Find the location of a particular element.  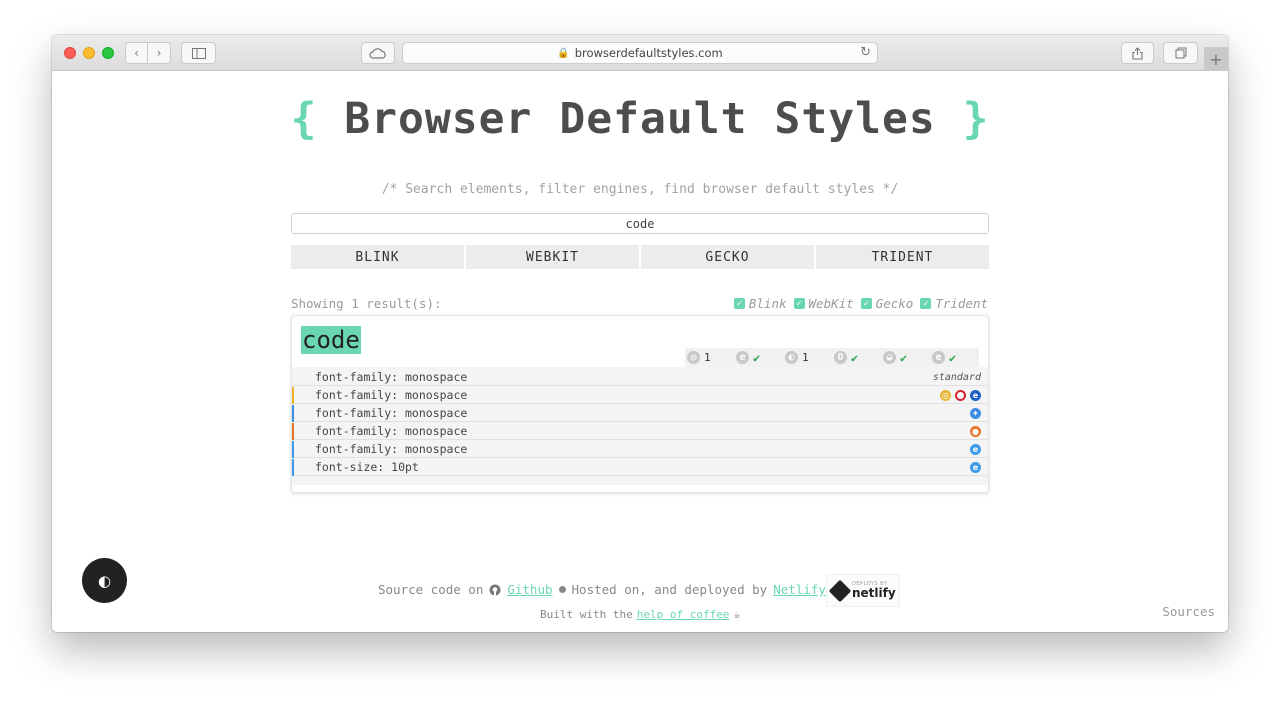

property-row: font-family: monospace ◎ e is located at coordinates (640, 395).